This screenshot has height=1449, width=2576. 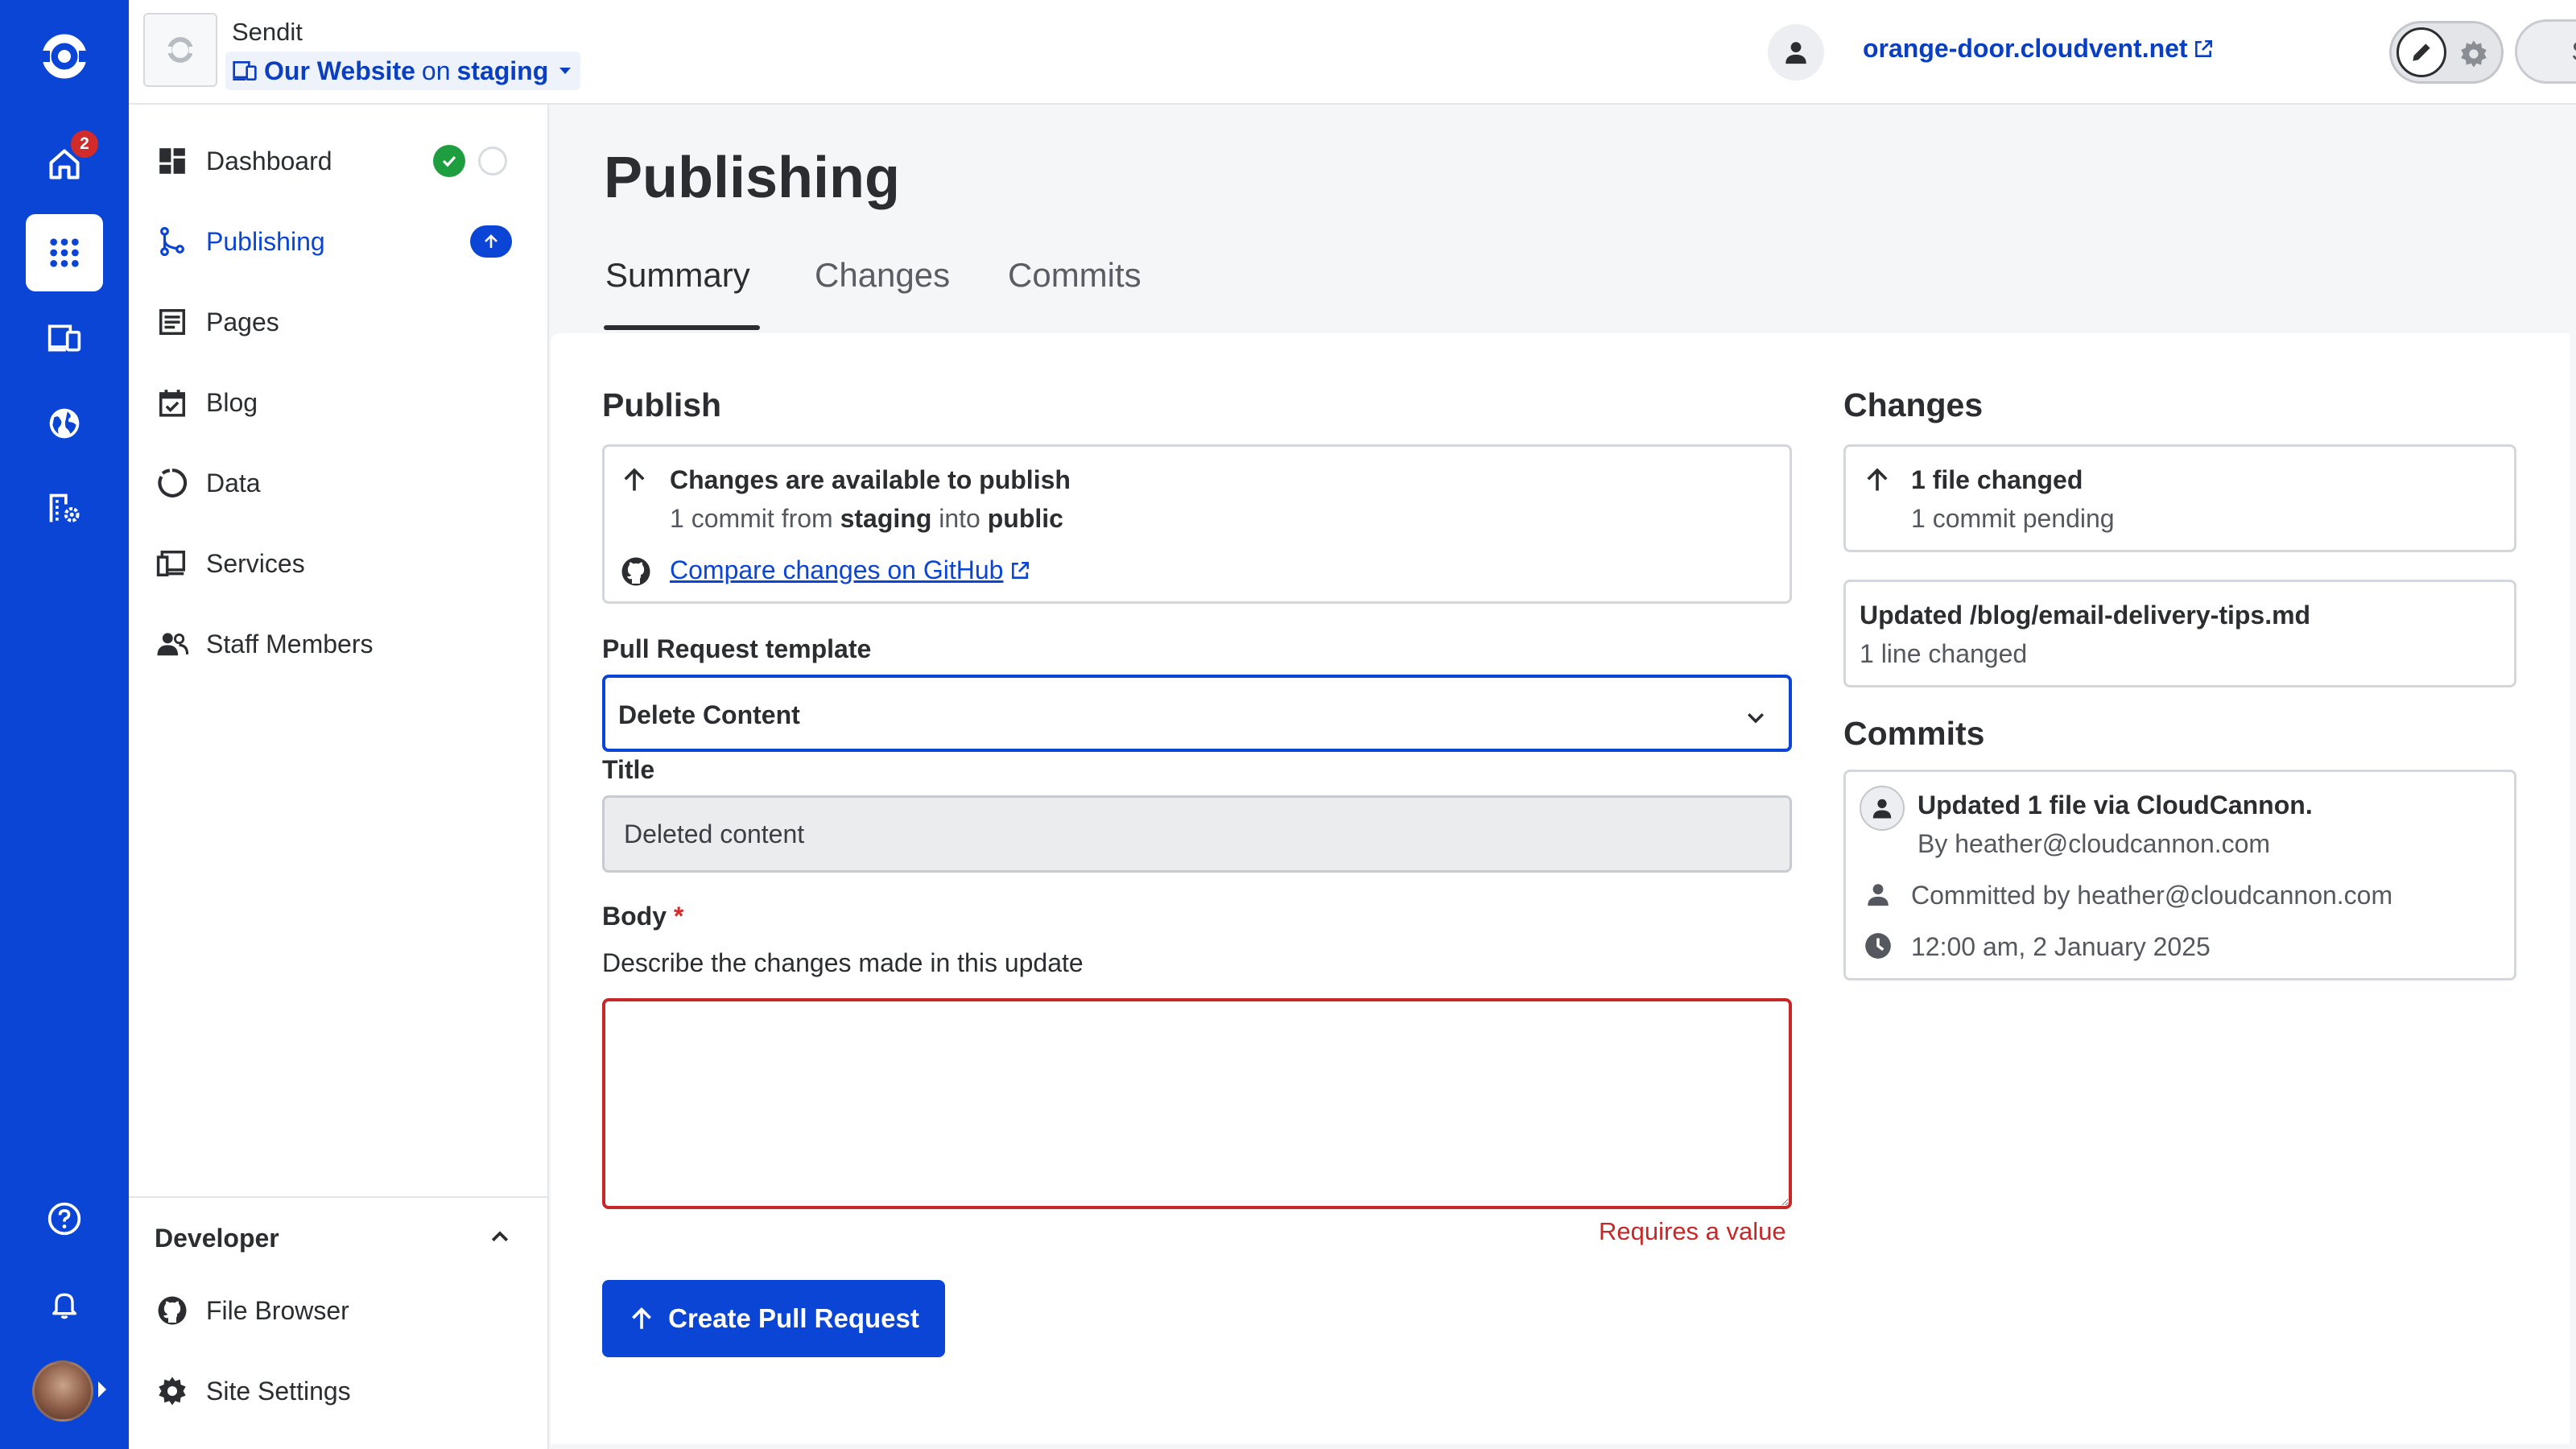 What do you see at coordinates (2545, 51) in the screenshot?
I see `save-button: Save` at bounding box center [2545, 51].